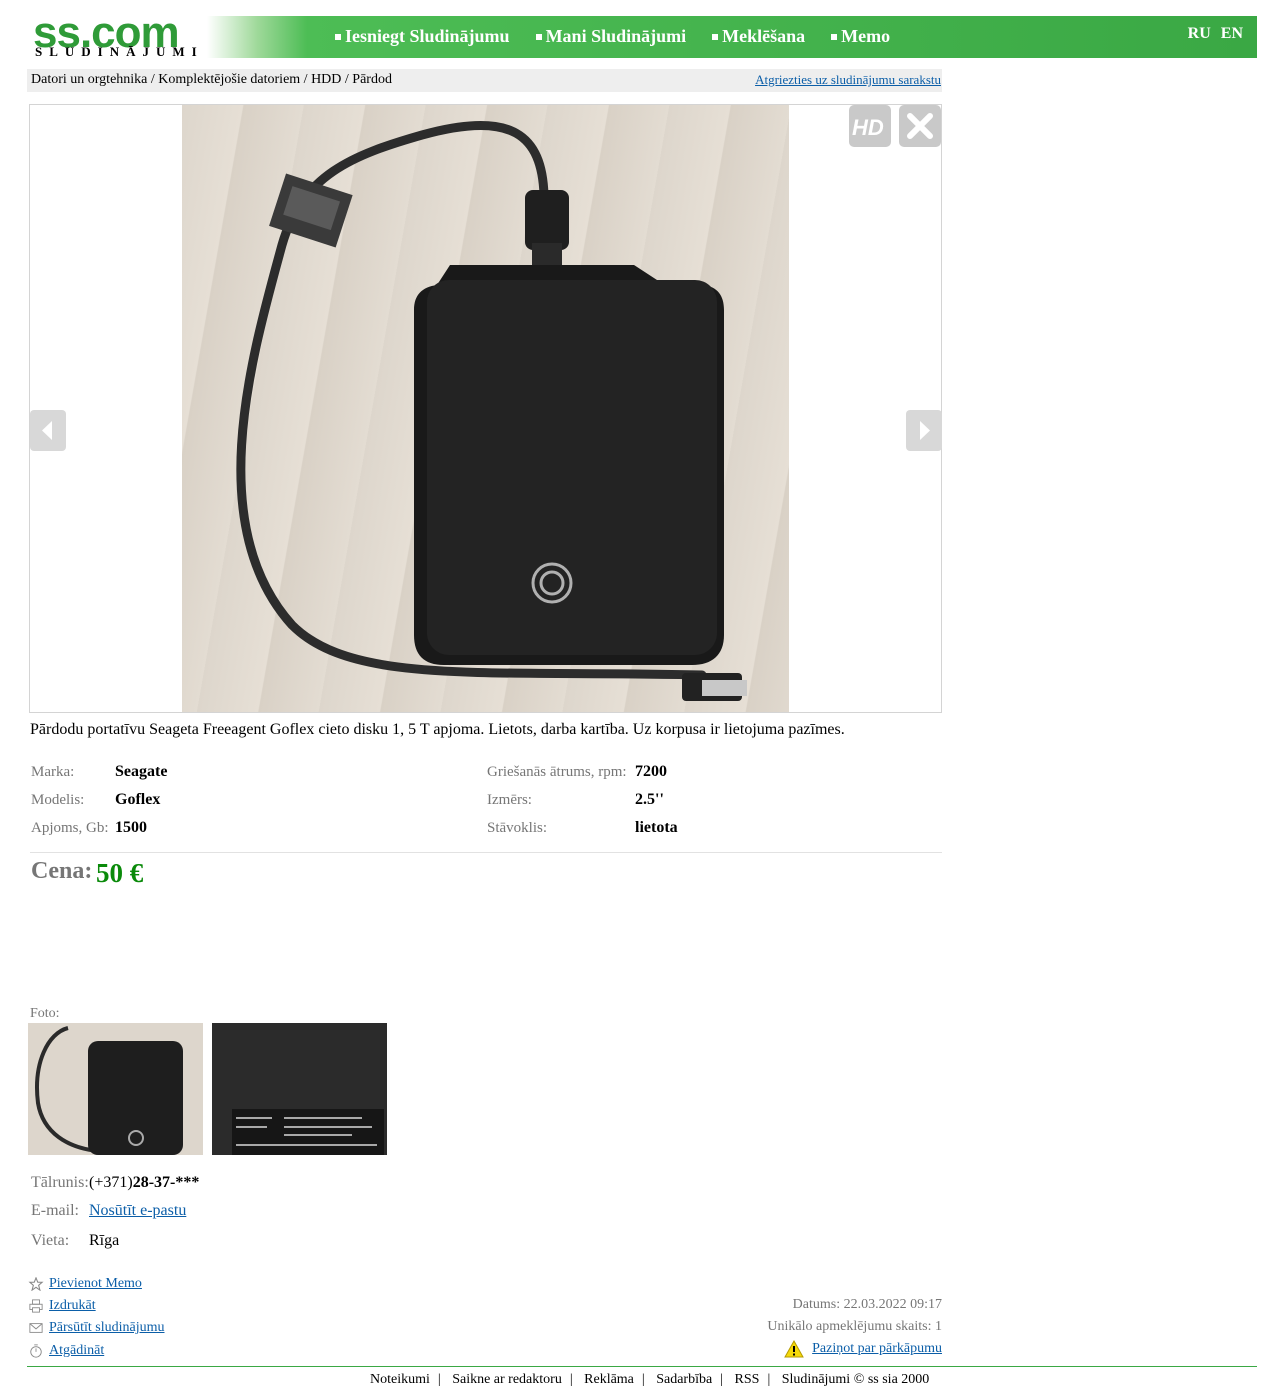 The width and height of the screenshot is (1284, 1388). I want to click on contact-place: Vieta: Rīga, so click(75, 1241).